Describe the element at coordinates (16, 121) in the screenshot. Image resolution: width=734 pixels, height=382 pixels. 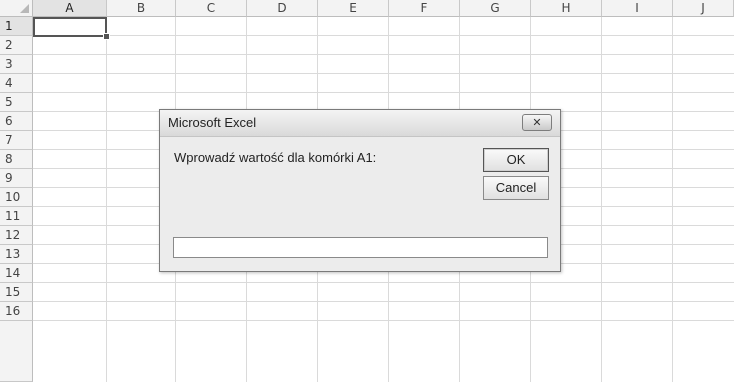
I see `row-header-6: 6` at that location.